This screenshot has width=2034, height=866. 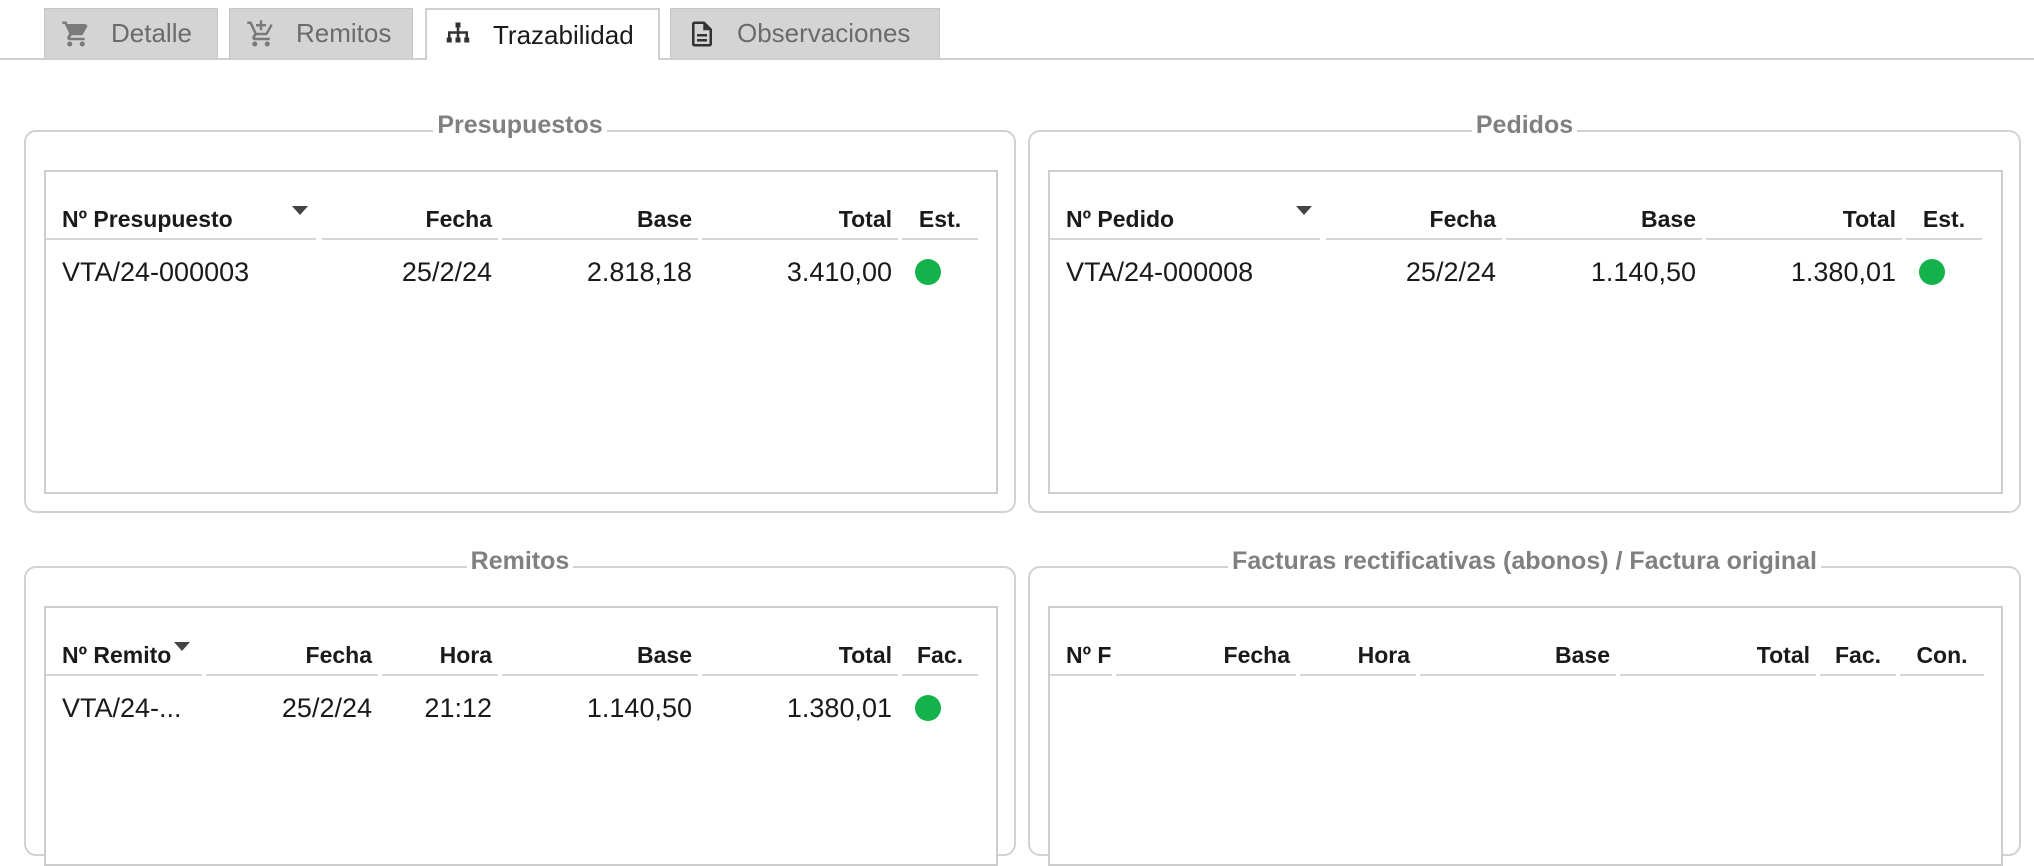 I want to click on tab-label: Observaciones, so click(x=824, y=33).